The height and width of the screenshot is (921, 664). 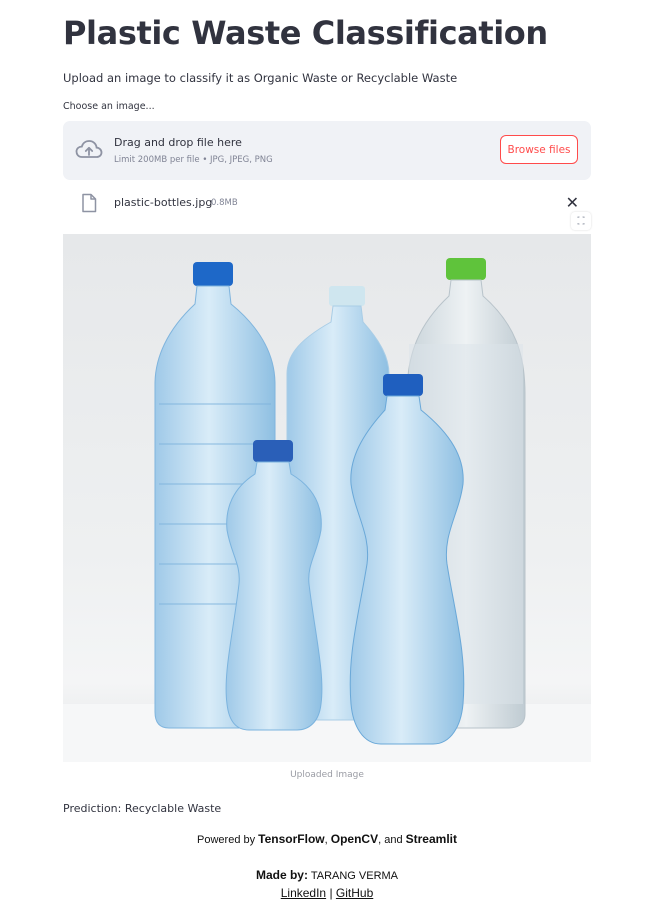 What do you see at coordinates (224, 203) in the screenshot?
I see `file-size: 0.8MB` at bounding box center [224, 203].